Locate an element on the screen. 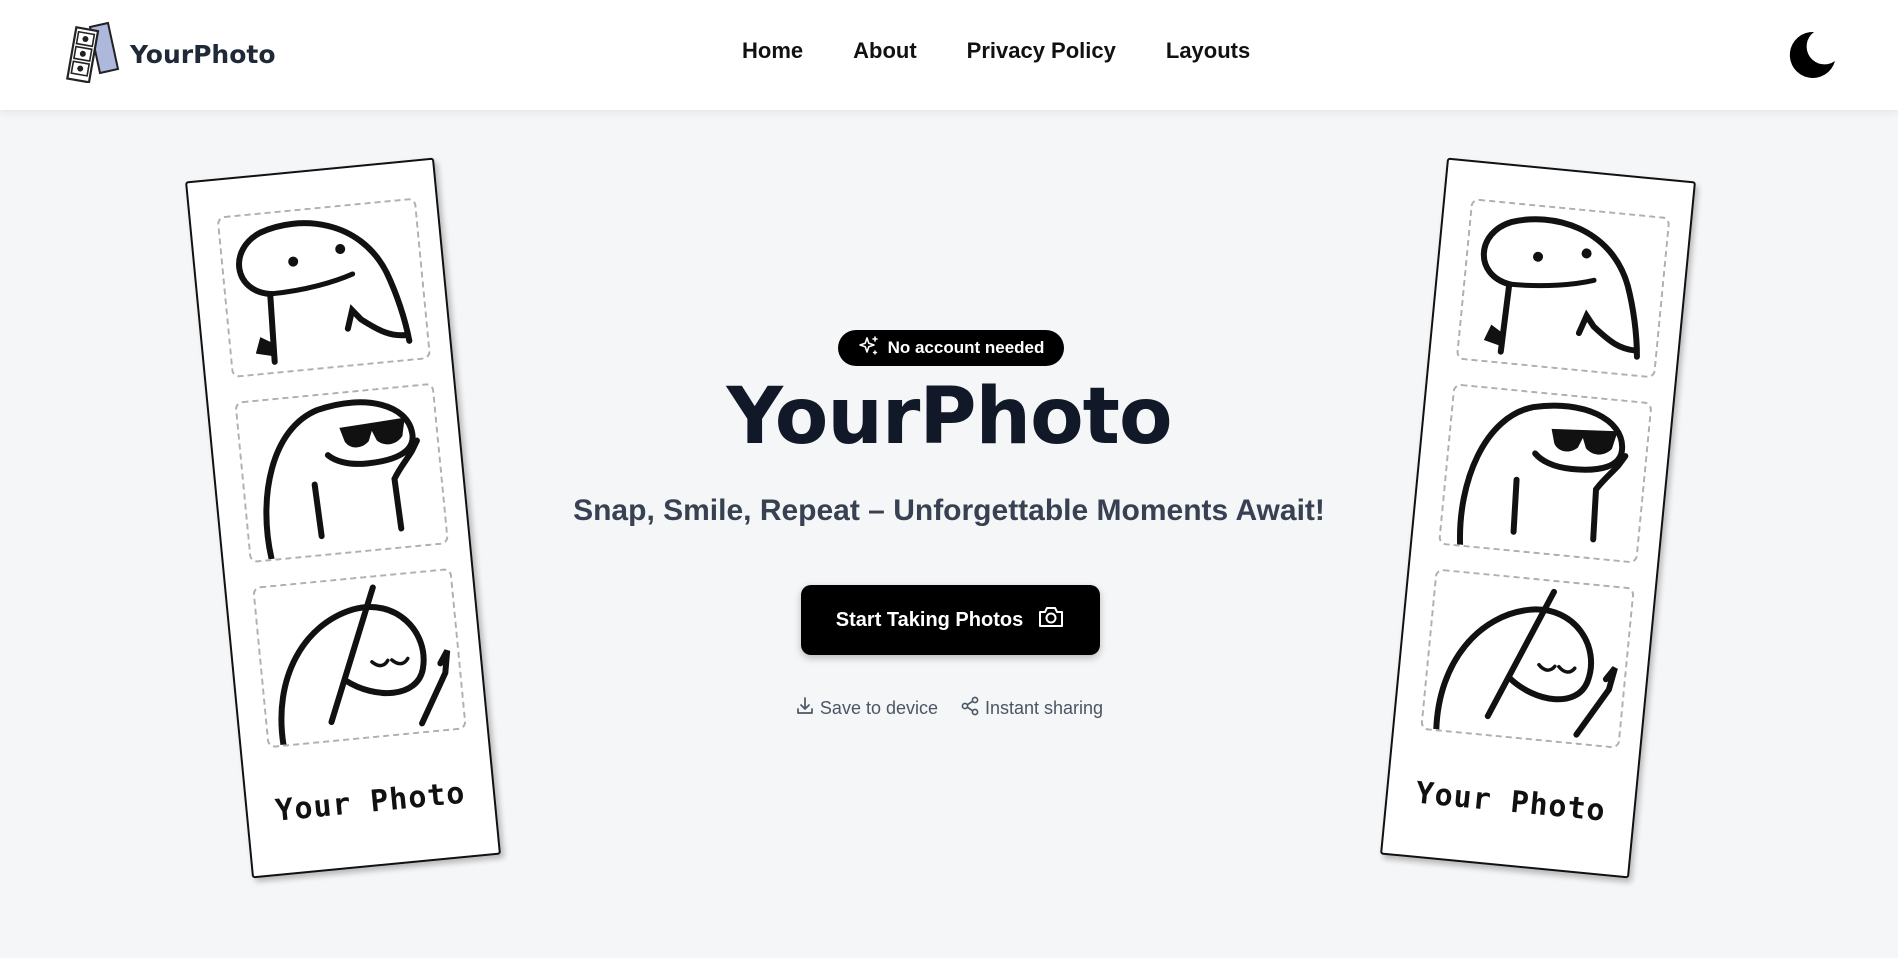 The height and width of the screenshot is (958, 1898). download-icon is located at coordinates (805, 708).